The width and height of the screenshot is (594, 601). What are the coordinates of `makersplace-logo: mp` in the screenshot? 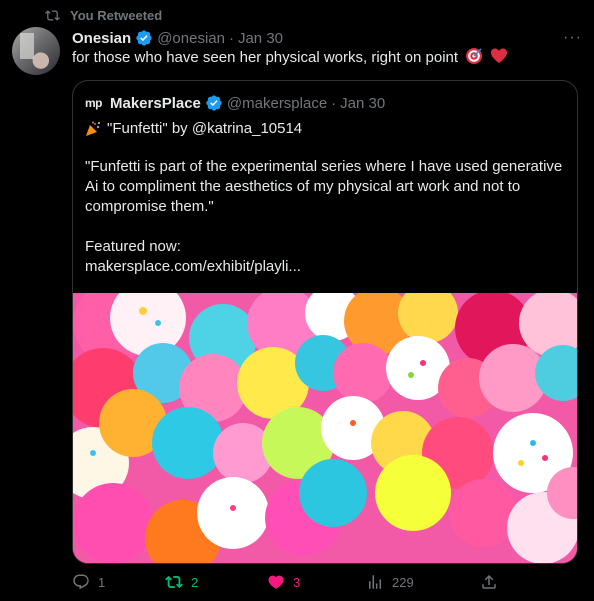 It's located at (94, 103).